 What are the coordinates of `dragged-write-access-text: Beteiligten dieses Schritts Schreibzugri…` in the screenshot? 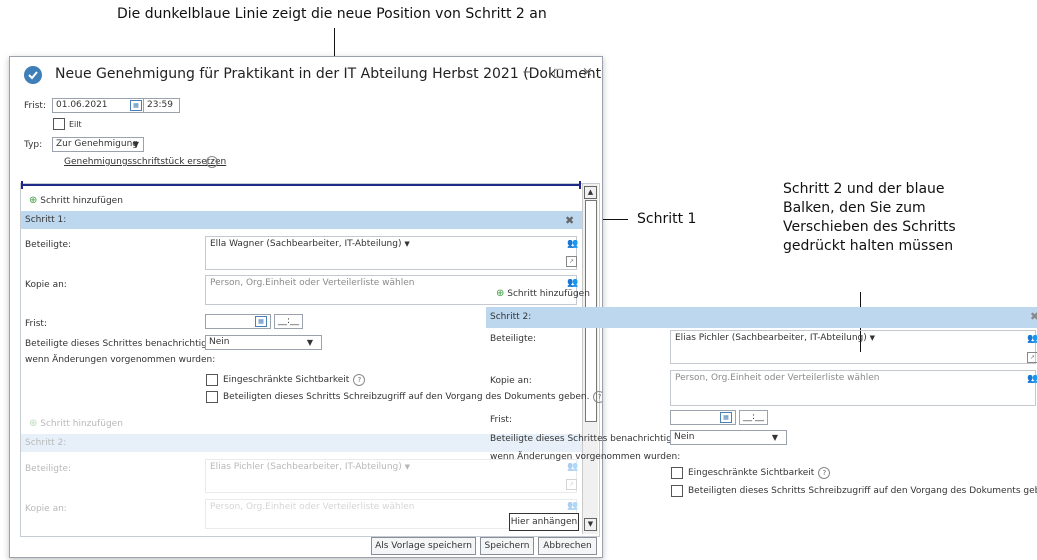 It's located at (862, 491).